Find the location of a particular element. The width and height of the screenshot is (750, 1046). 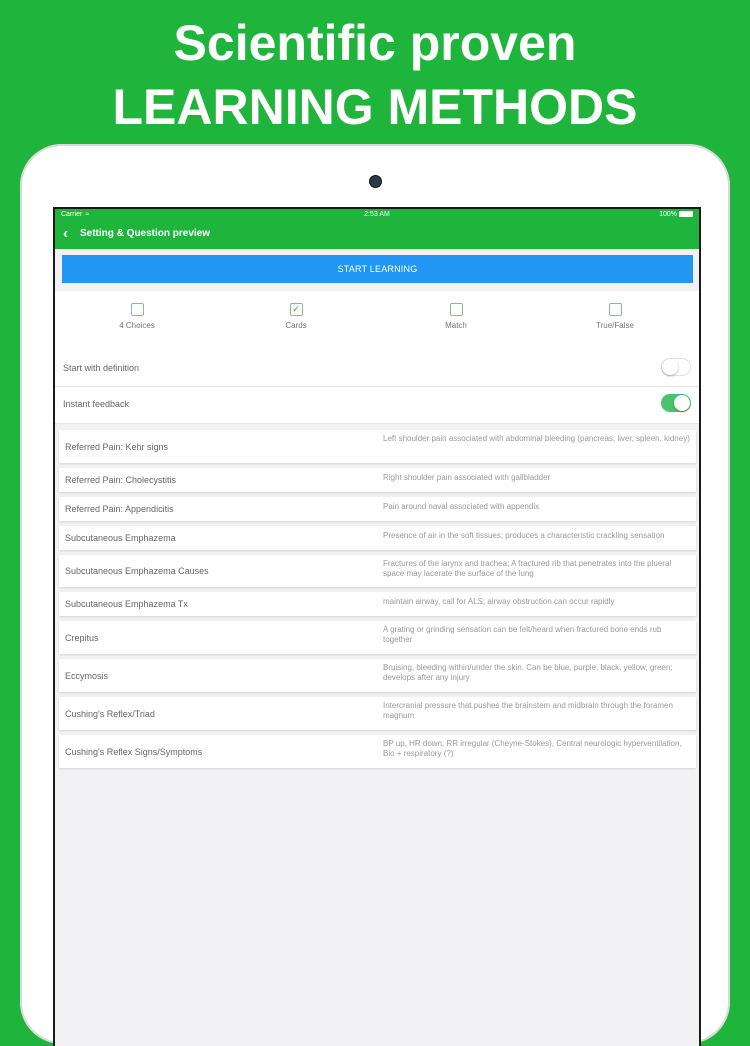

card-term: Cushing's Reflex Signs/Symptoms is located at coordinates (134, 752).